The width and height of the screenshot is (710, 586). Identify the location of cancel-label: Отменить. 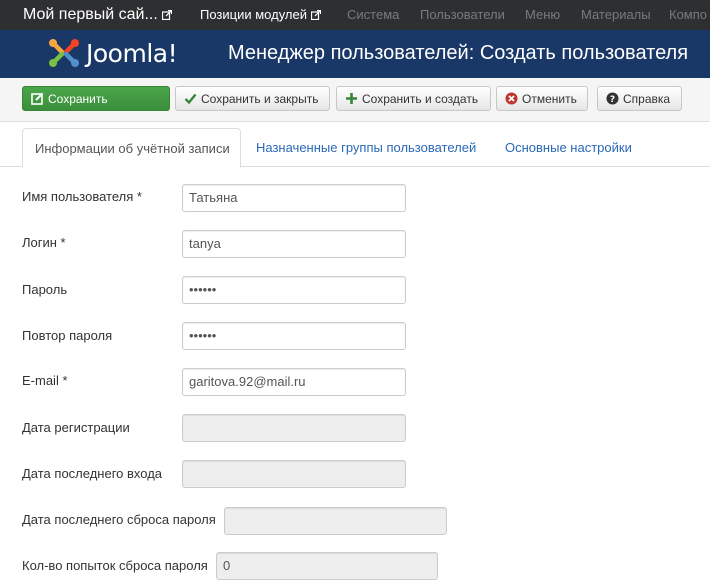
(549, 98).